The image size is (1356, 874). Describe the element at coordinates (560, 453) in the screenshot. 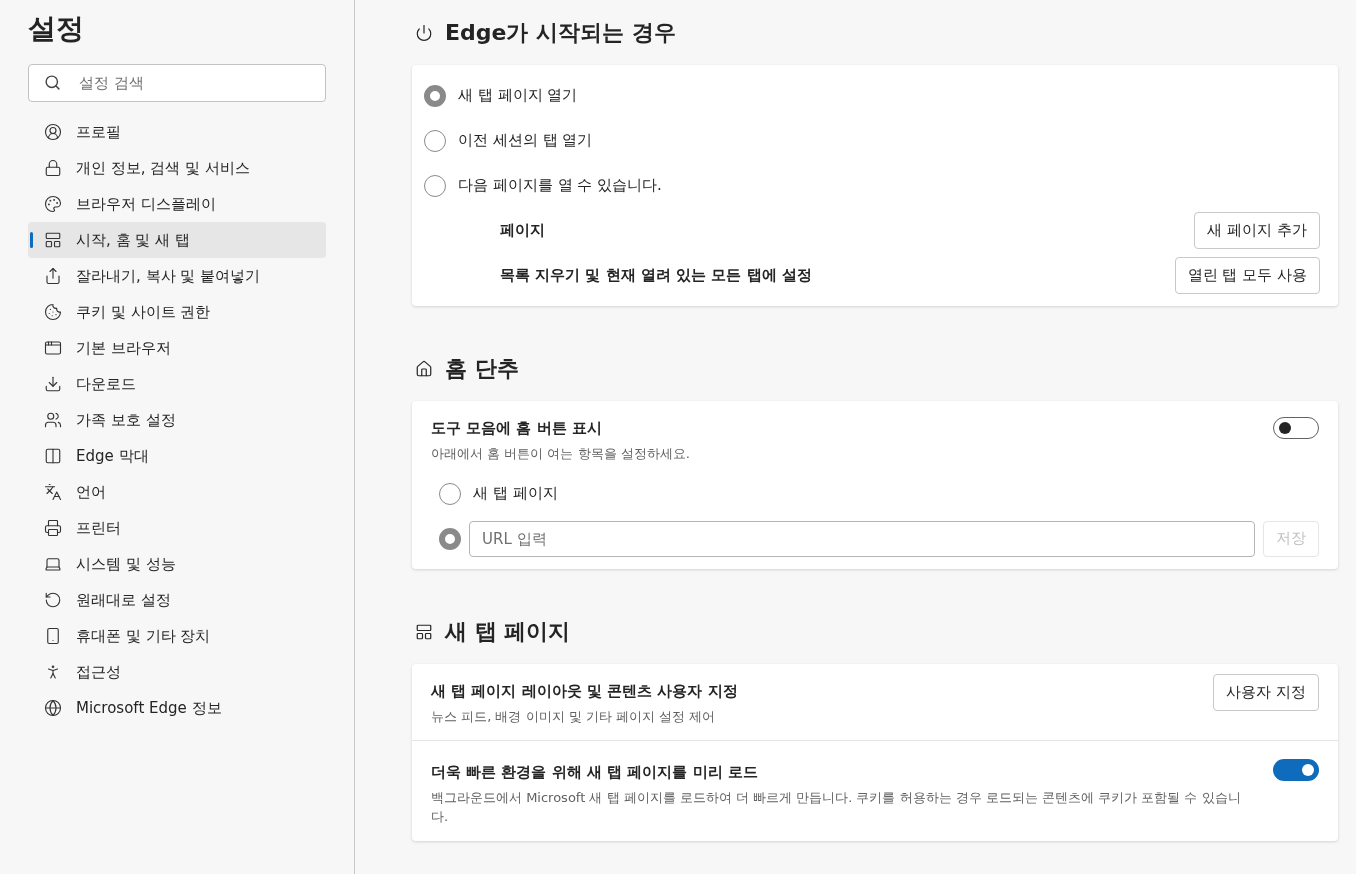

I see `setting-description: 아래에서 홈 버튼이 여는 항목을 설정하세요.` at that location.